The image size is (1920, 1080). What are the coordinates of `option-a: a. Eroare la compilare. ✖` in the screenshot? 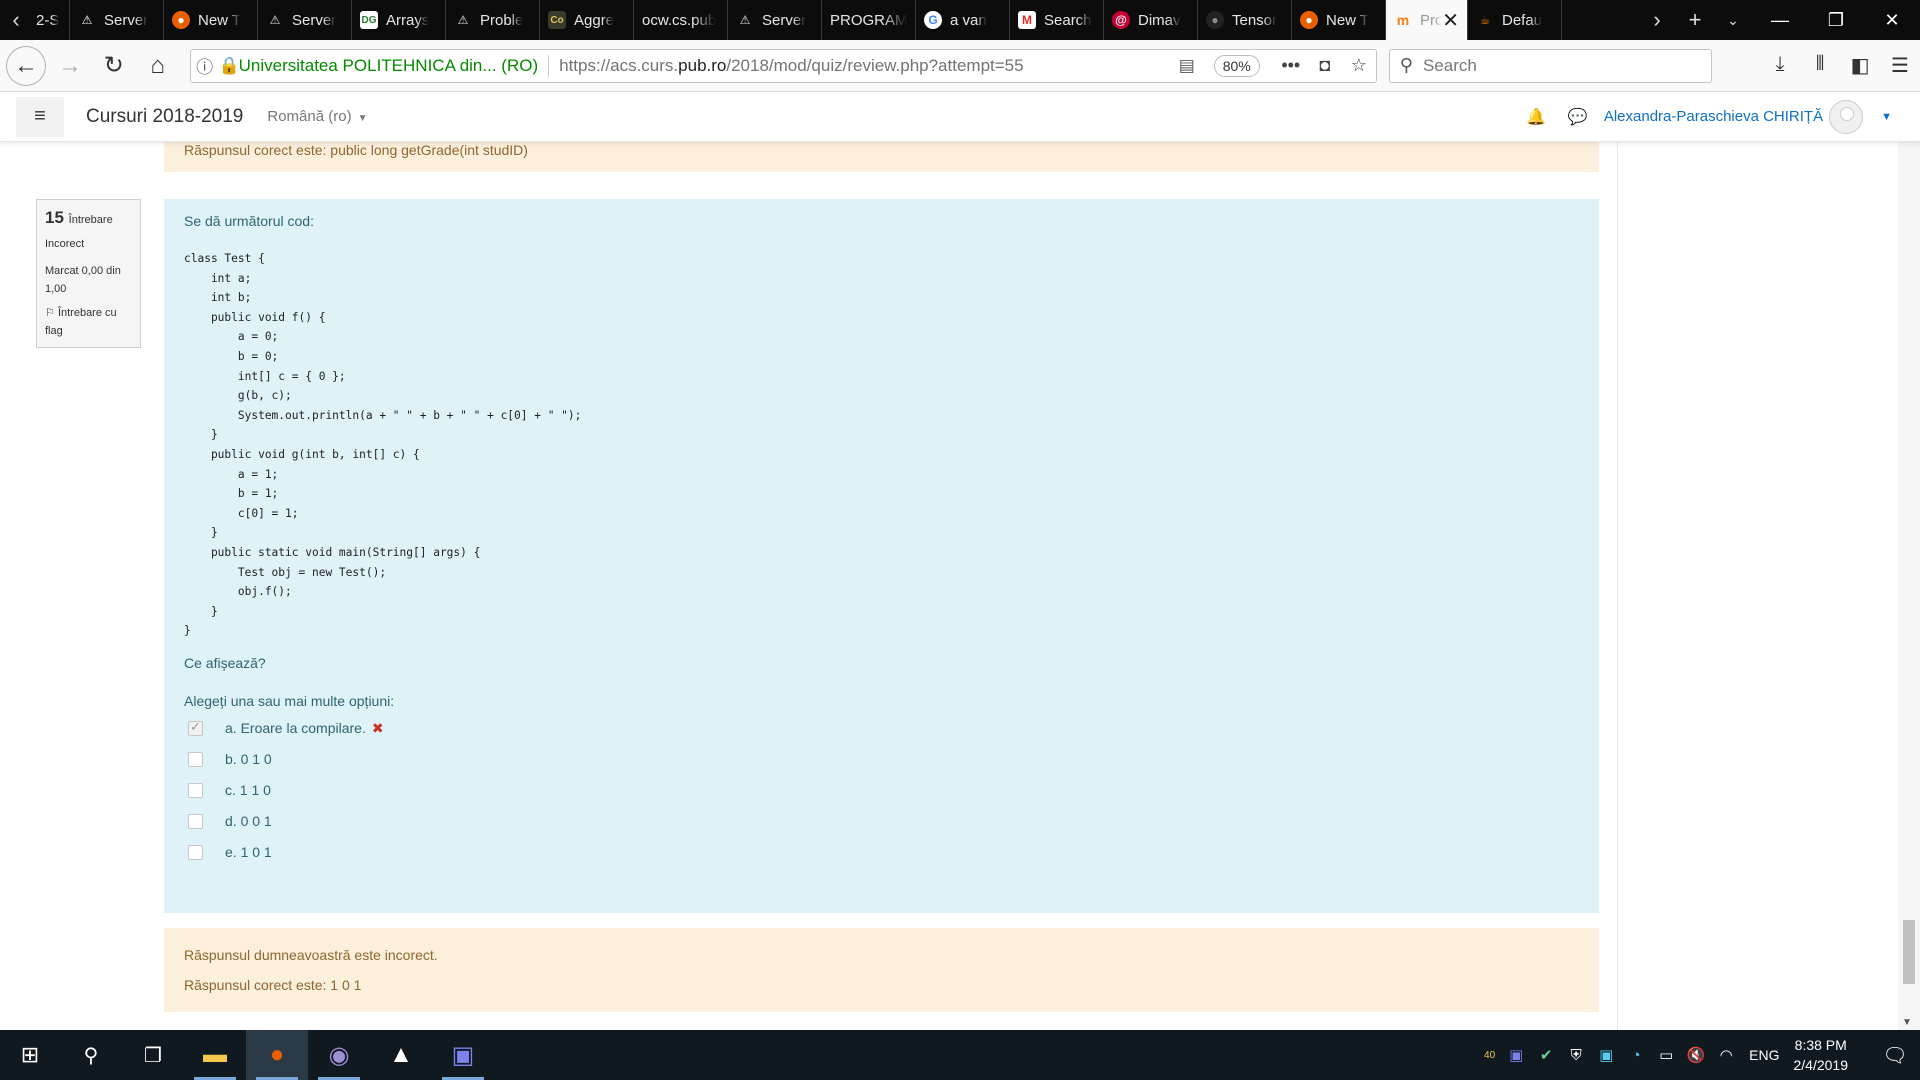 It's located at (881, 728).